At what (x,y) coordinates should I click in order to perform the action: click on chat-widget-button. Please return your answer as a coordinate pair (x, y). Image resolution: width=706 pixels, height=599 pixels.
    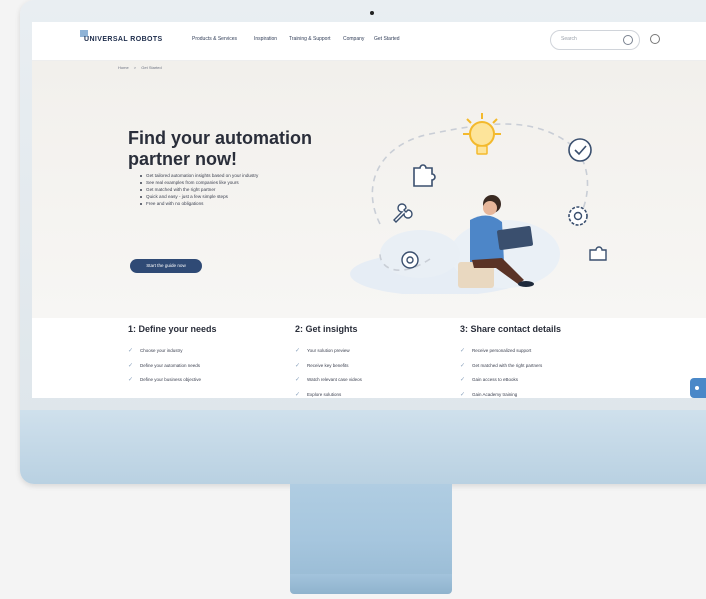
    Looking at the image, I should click on (698, 388).